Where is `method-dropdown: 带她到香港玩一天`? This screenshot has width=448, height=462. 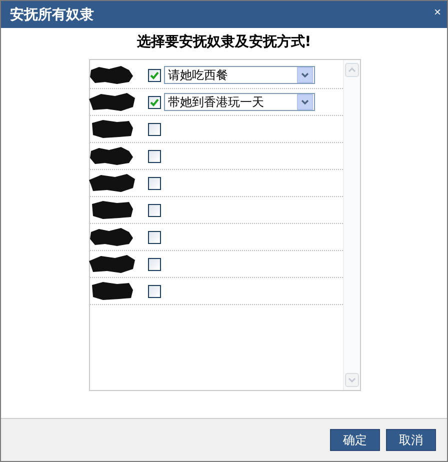 method-dropdown: 带她到香港玩一天 is located at coordinates (239, 102).